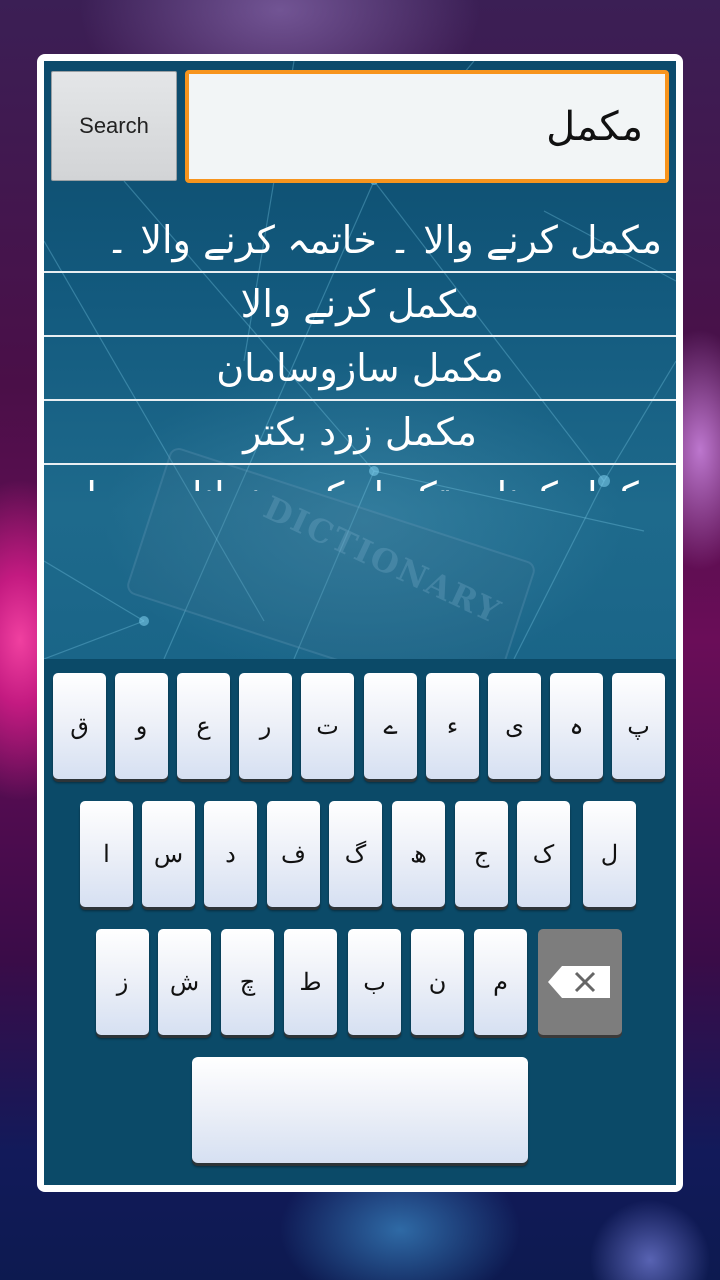 The image size is (720, 1280). Describe the element at coordinates (265, 726) in the screenshot. I see `key: ر` at that location.